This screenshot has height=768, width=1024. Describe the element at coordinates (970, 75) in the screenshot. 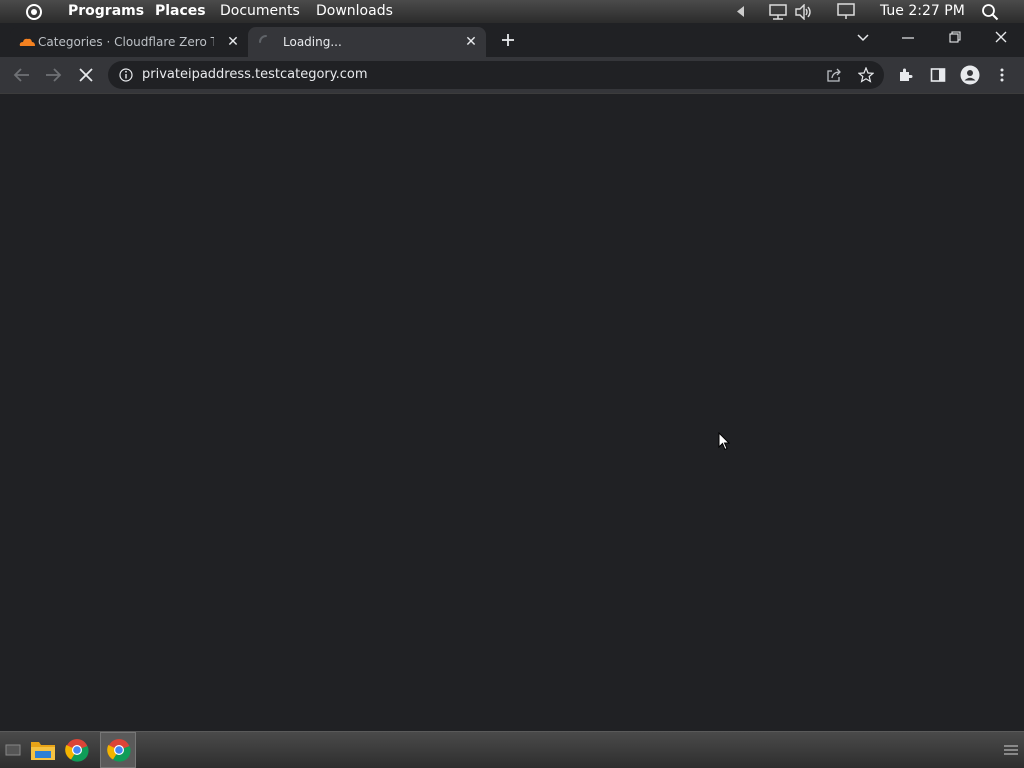

I see `profile-avatar-icon` at that location.